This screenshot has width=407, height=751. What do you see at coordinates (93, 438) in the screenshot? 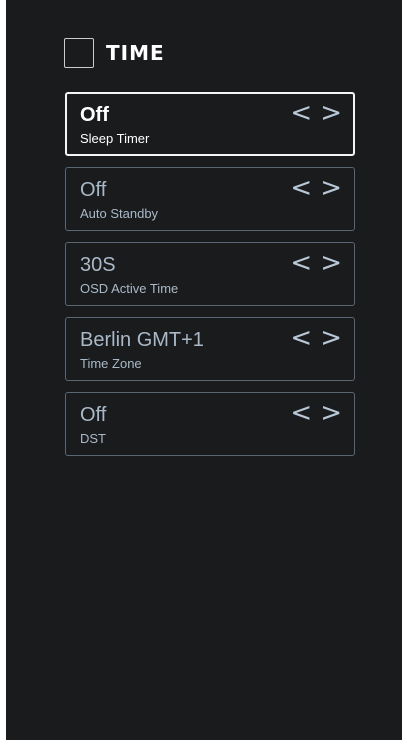
I see `setting-label: DST` at bounding box center [93, 438].